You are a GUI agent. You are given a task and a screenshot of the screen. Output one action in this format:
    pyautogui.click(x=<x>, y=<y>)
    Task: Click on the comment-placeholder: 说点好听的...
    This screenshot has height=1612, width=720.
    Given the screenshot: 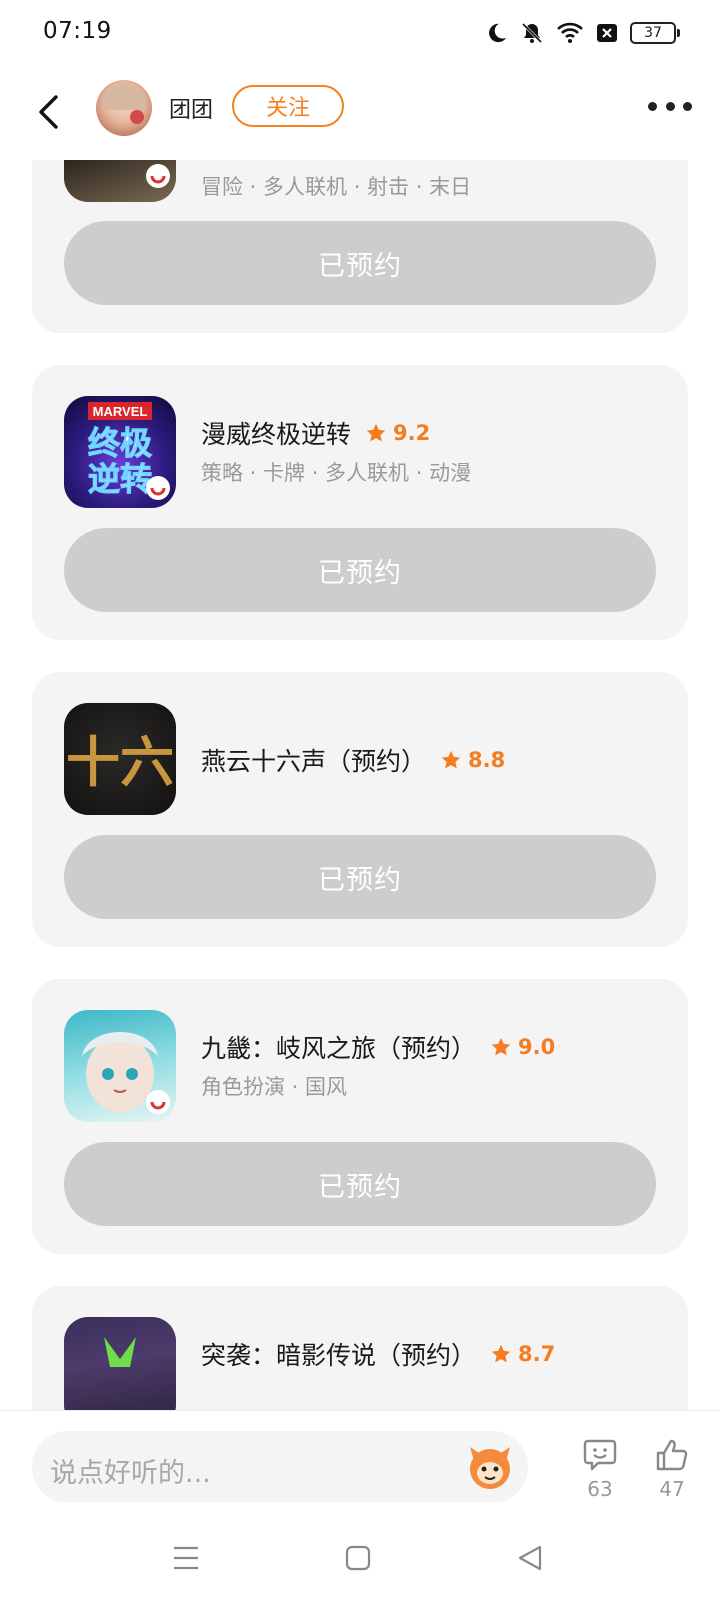 What is the action you would take?
    pyautogui.click(x=130, y=1473)
    